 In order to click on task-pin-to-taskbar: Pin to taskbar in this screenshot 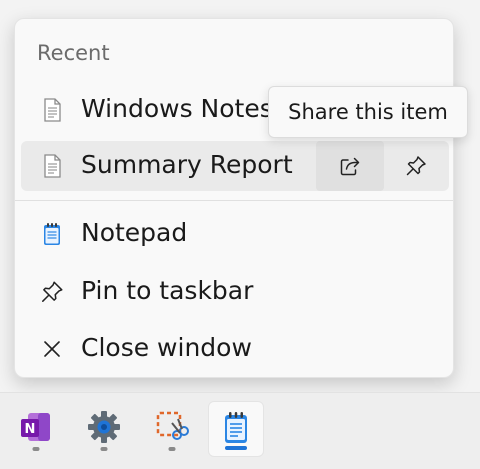, I will do `click(235, 292)`.